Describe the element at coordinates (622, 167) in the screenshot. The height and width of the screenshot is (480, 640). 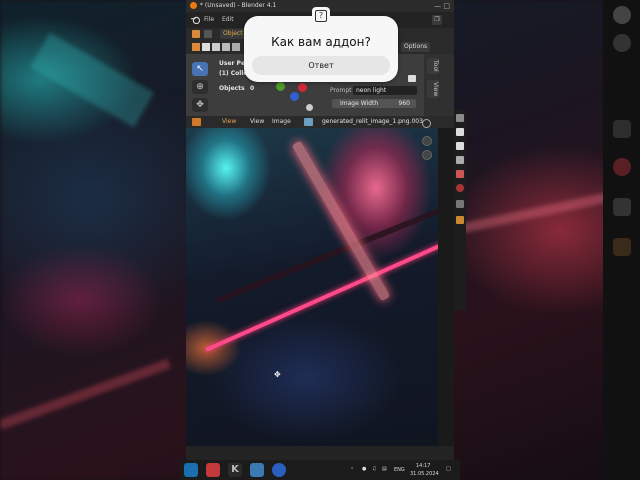
I see `world-icon` at that location.